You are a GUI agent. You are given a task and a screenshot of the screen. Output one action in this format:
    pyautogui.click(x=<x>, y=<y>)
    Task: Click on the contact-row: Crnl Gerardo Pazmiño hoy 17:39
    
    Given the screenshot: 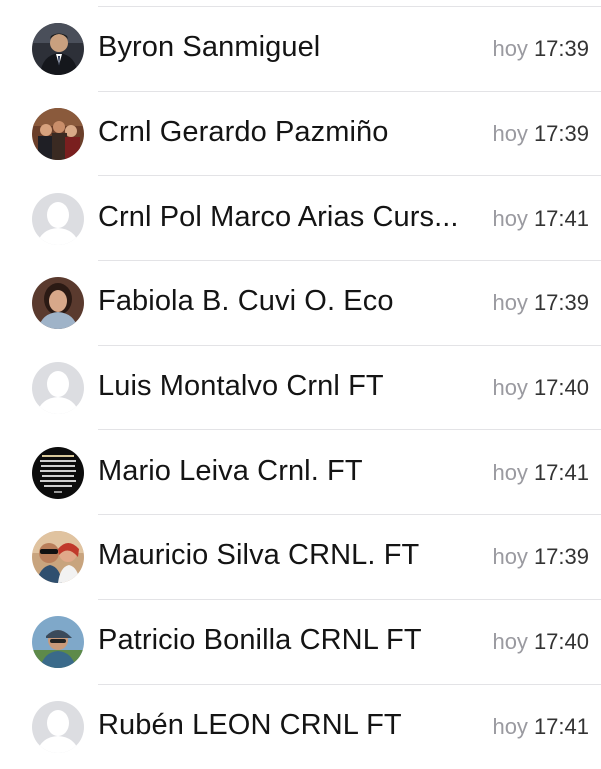 What is the action you would take?
    pyautogui.click(x=300, y=134)
    